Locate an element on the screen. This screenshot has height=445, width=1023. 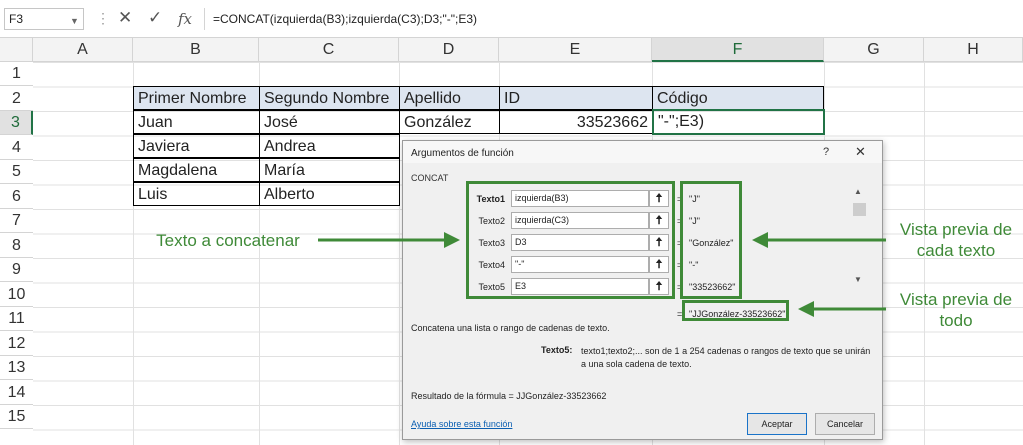
table-cell: Juan is located at coordinates (196, 122).